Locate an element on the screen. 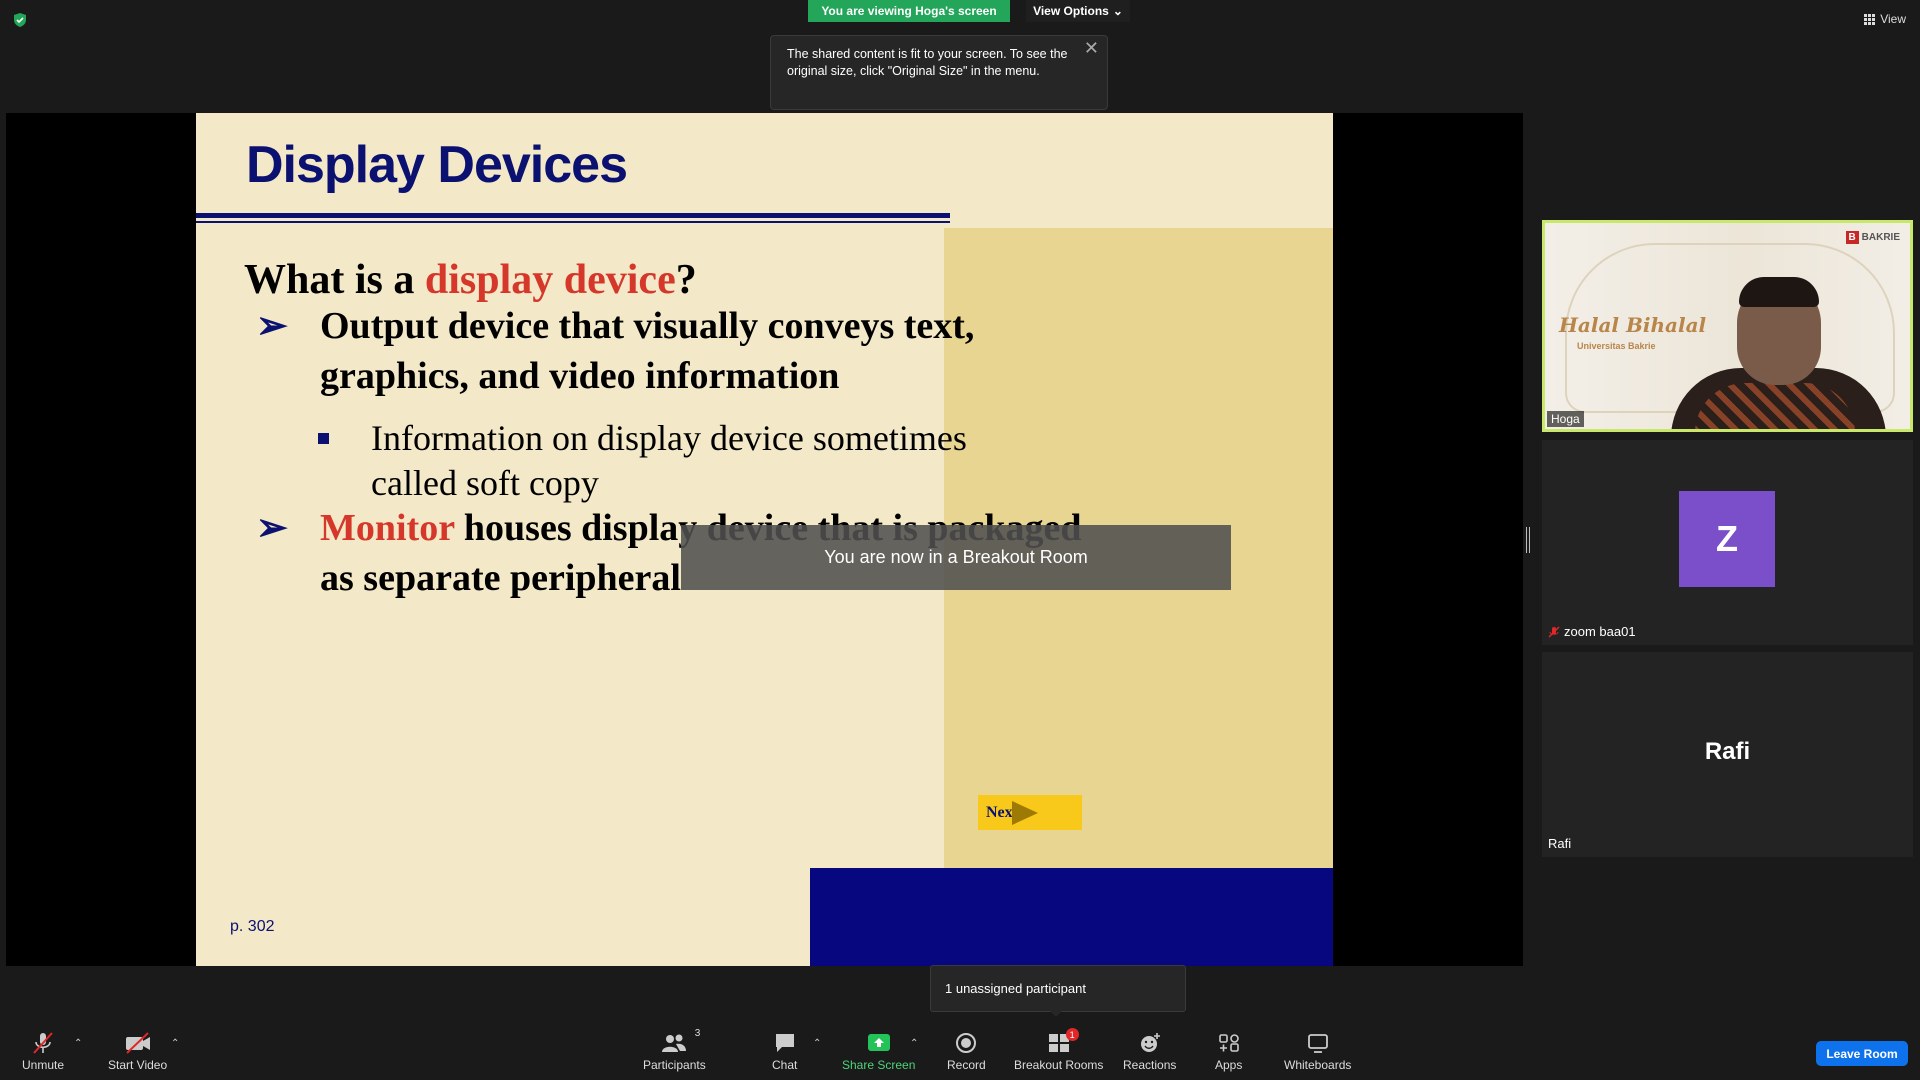 This screenshot has height=1080, width=1920. bullet2-highlight: Monitor is located at coordinates (387, 528).